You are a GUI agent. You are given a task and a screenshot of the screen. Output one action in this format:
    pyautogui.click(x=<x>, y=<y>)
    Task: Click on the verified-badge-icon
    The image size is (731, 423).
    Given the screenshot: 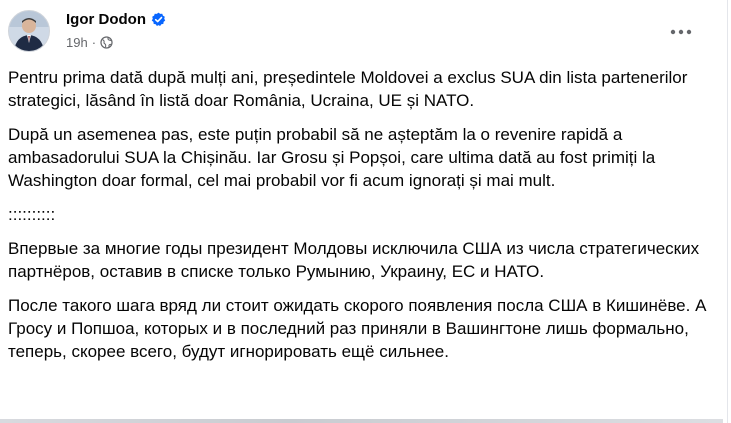 What is the action you would take?
    pyautogui.click(x=158, y=19)
    